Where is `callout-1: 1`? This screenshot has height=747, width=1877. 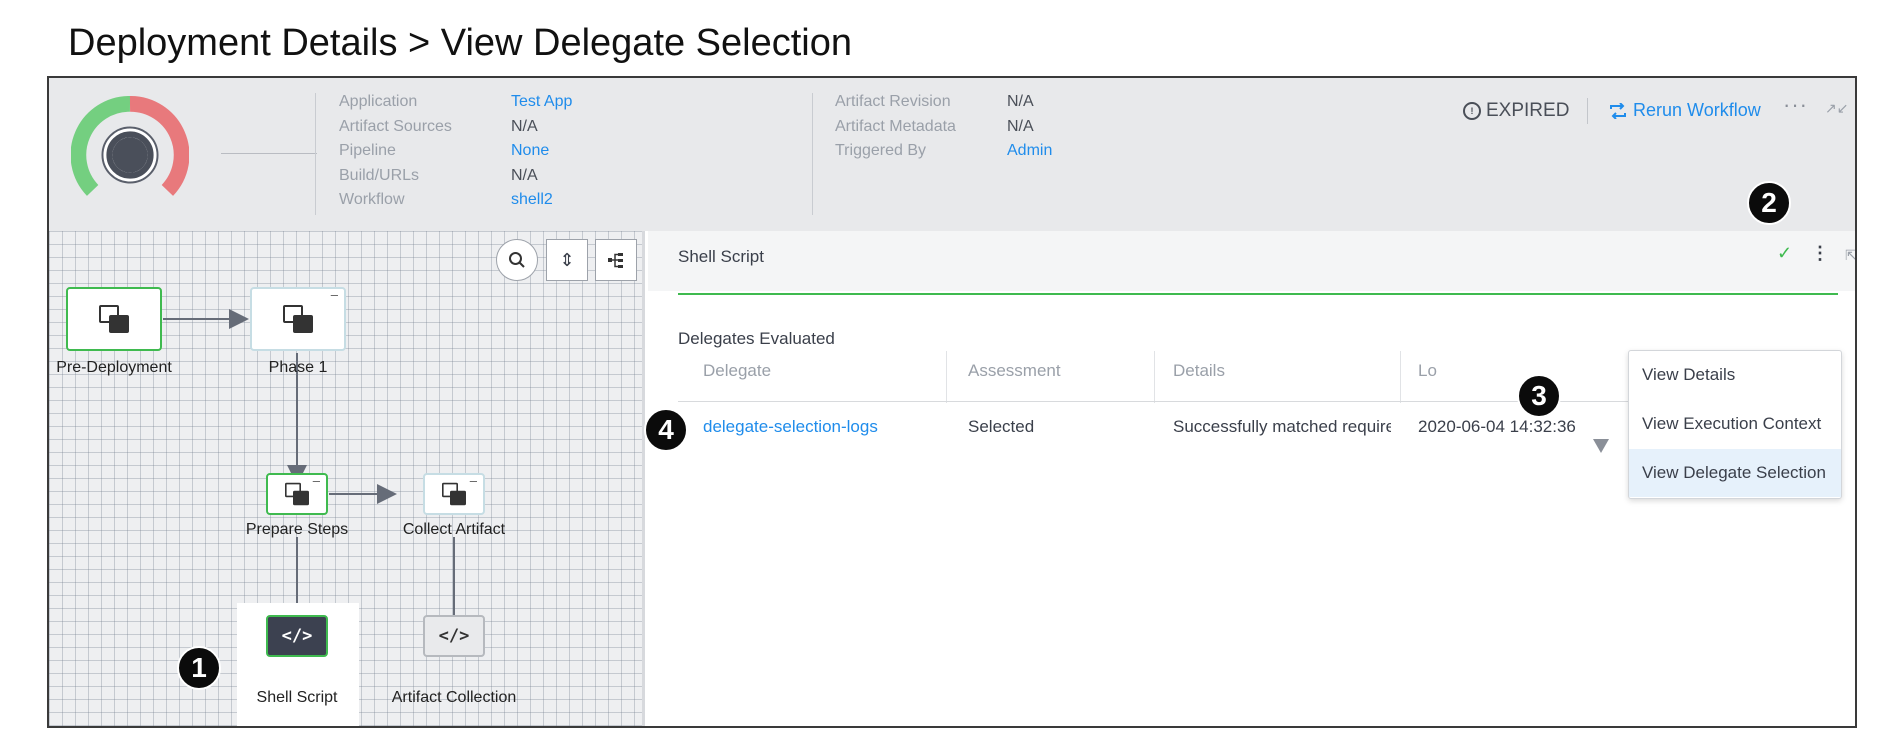
callout-1: 1 is located at coordinates (199, 668).